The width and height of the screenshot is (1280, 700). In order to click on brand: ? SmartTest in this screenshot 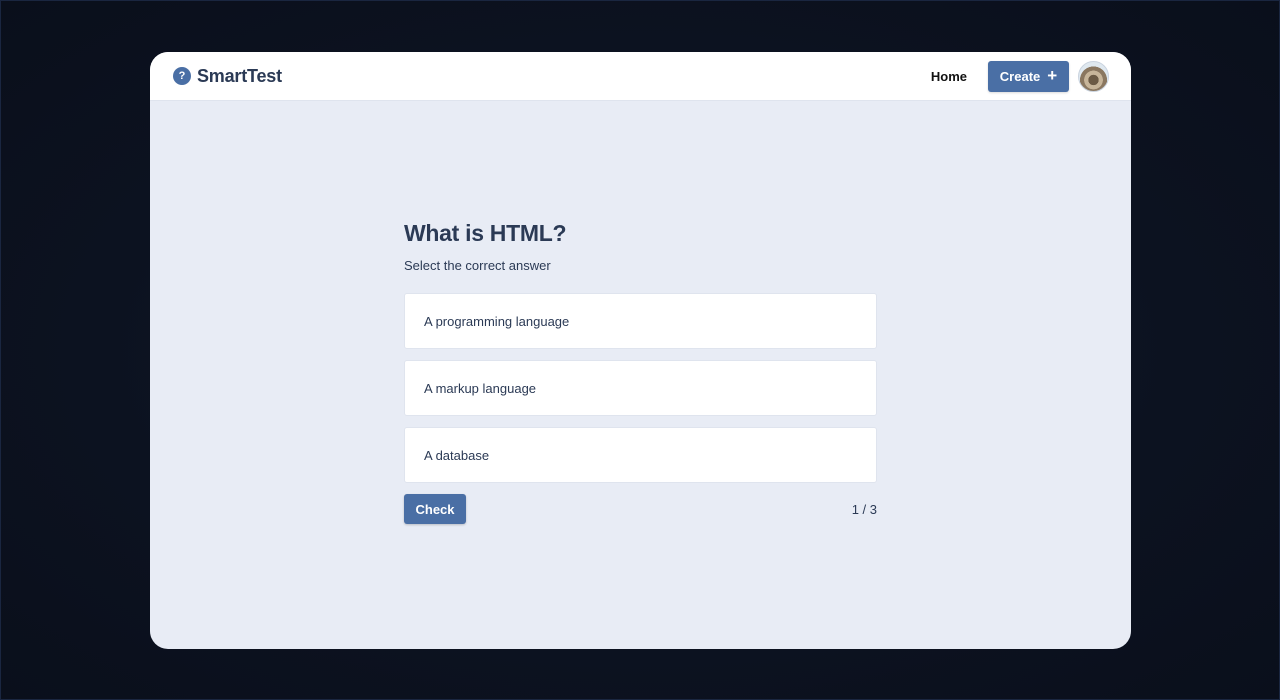, I will do `click(227, 76)`.